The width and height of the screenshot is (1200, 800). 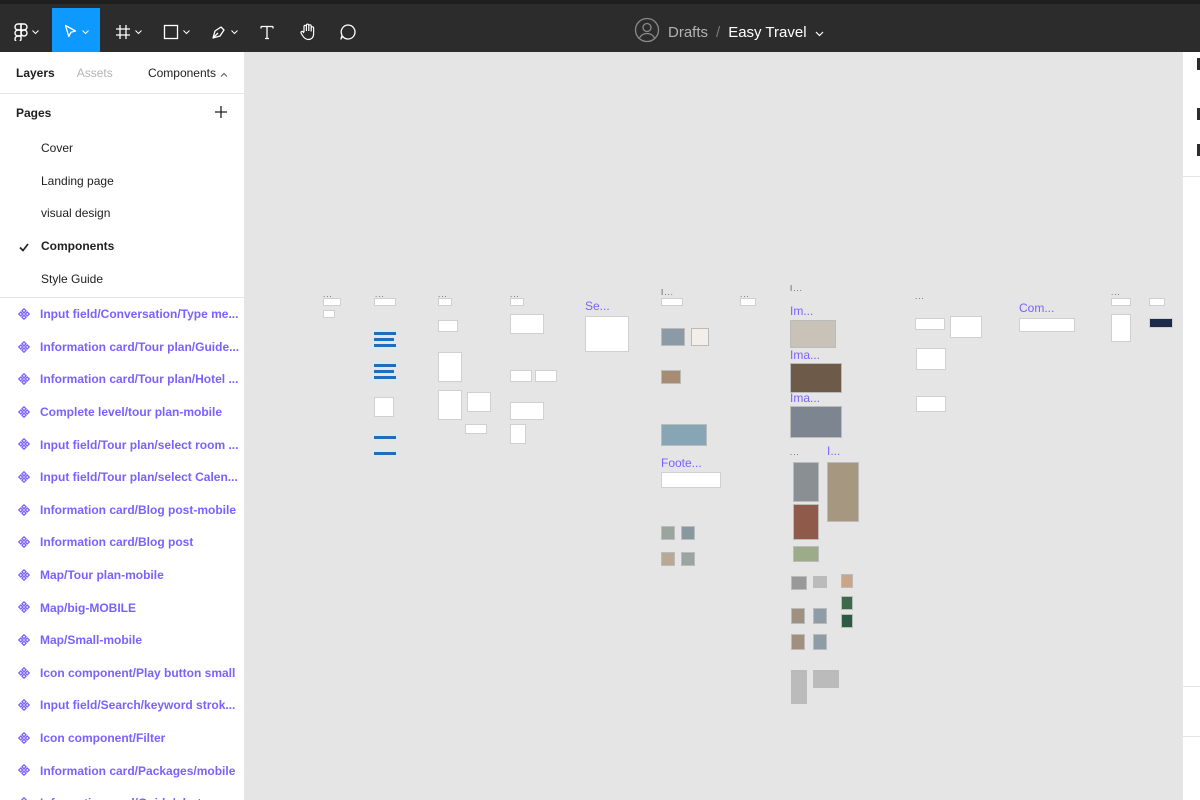 I want to click on chevron-down-icon, so click(x=819, y=32).